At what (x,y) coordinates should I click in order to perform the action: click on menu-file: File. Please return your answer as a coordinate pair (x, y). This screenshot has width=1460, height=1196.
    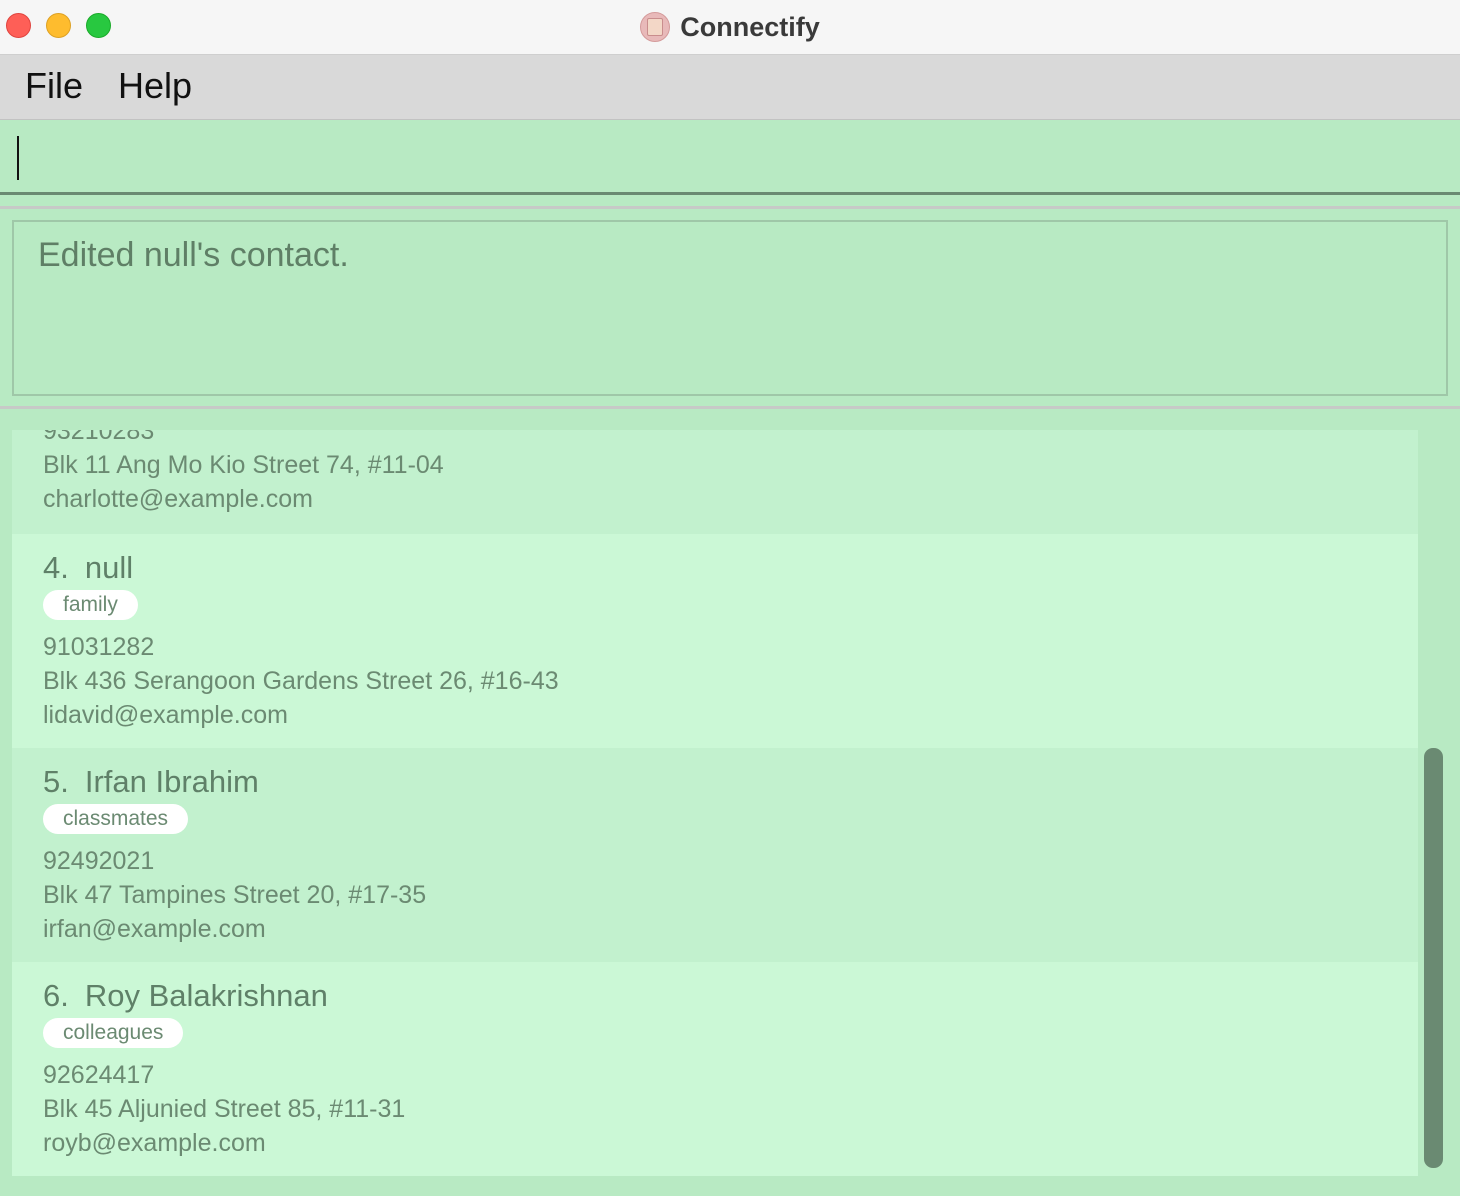
    Looking at the image, I should click on (54, 86).